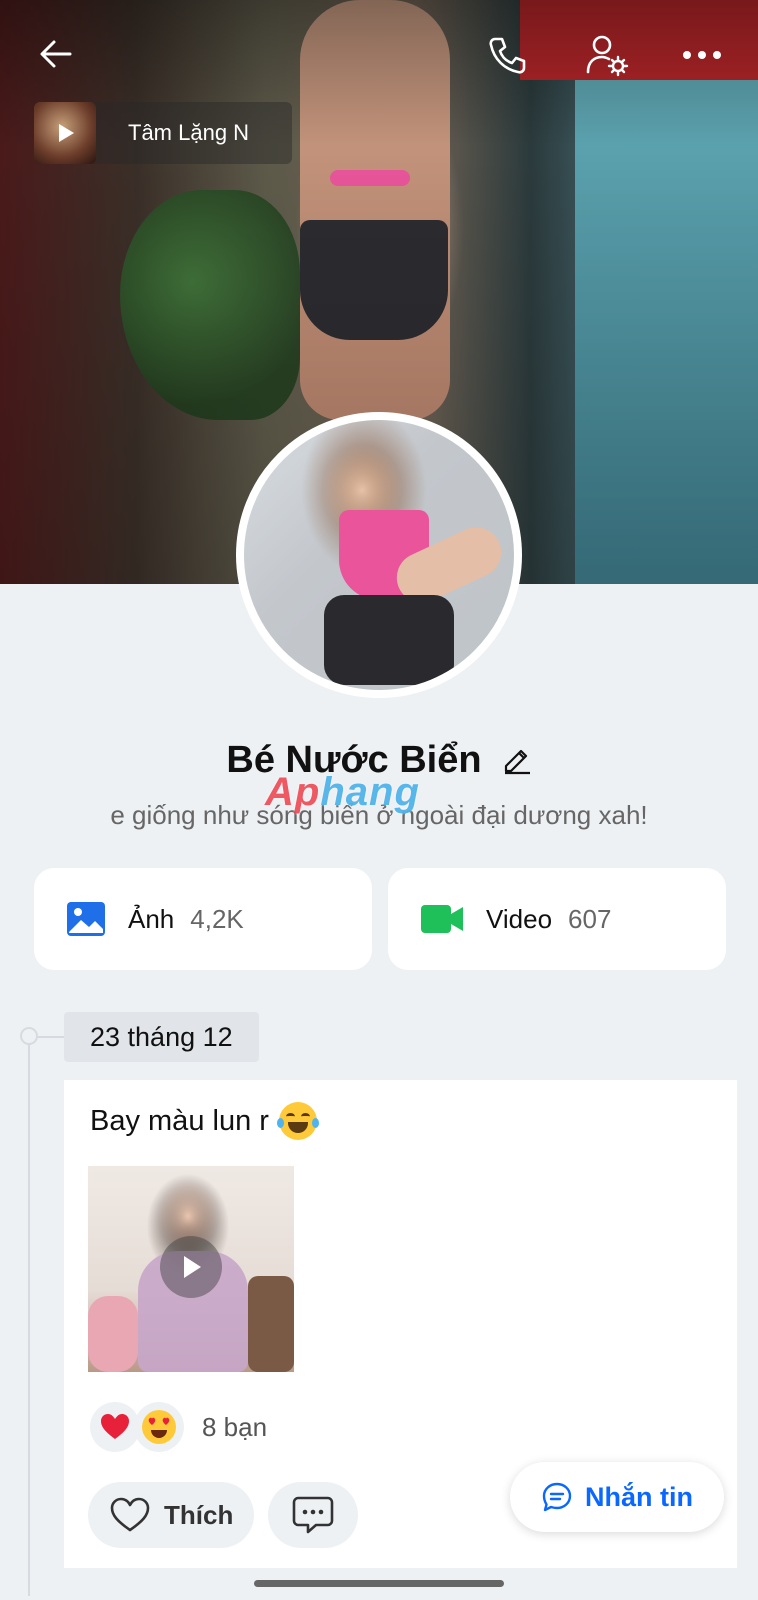 The image size is (758, 1600). Describe the element at coordinates (442, 919) in the screenshot. I see `video-camera-icon` at that location.